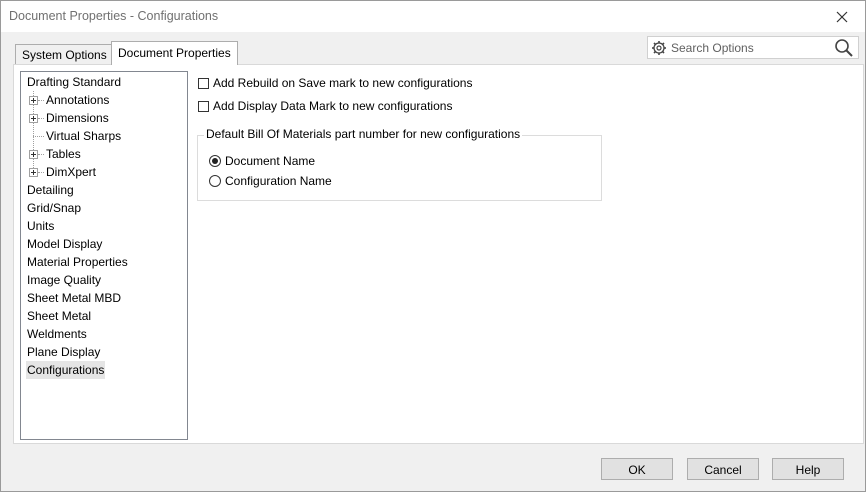 Image resolution: width=866 pixels, height=492 pixels. Describe the element at coordinates (77, 118) in the screenshot. I see `tree-item-dimensions: Dimensions` at that location.